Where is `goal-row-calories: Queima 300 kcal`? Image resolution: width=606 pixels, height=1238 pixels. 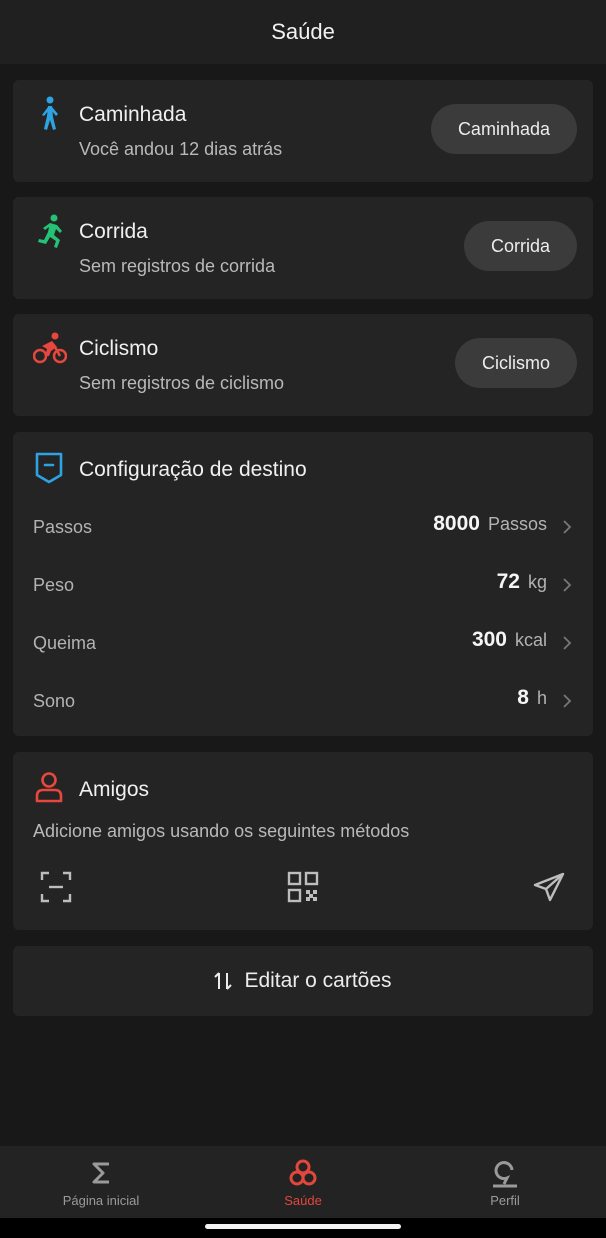
goal-row-calories: Queima 300 kcal is located at coordinates (303, 645).